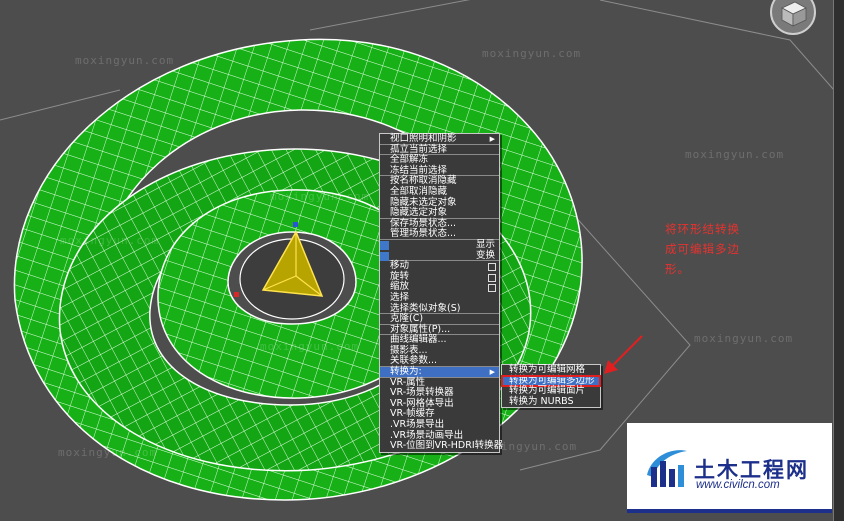  Describe the element at coordinates (439, 244) in the screenshot. I see `quad-header-display: 显示` at that location.